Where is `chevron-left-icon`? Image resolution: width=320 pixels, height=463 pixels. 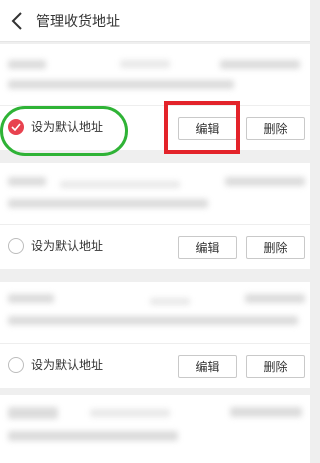 chevron-left-icon is located at coordinates (16, 20).